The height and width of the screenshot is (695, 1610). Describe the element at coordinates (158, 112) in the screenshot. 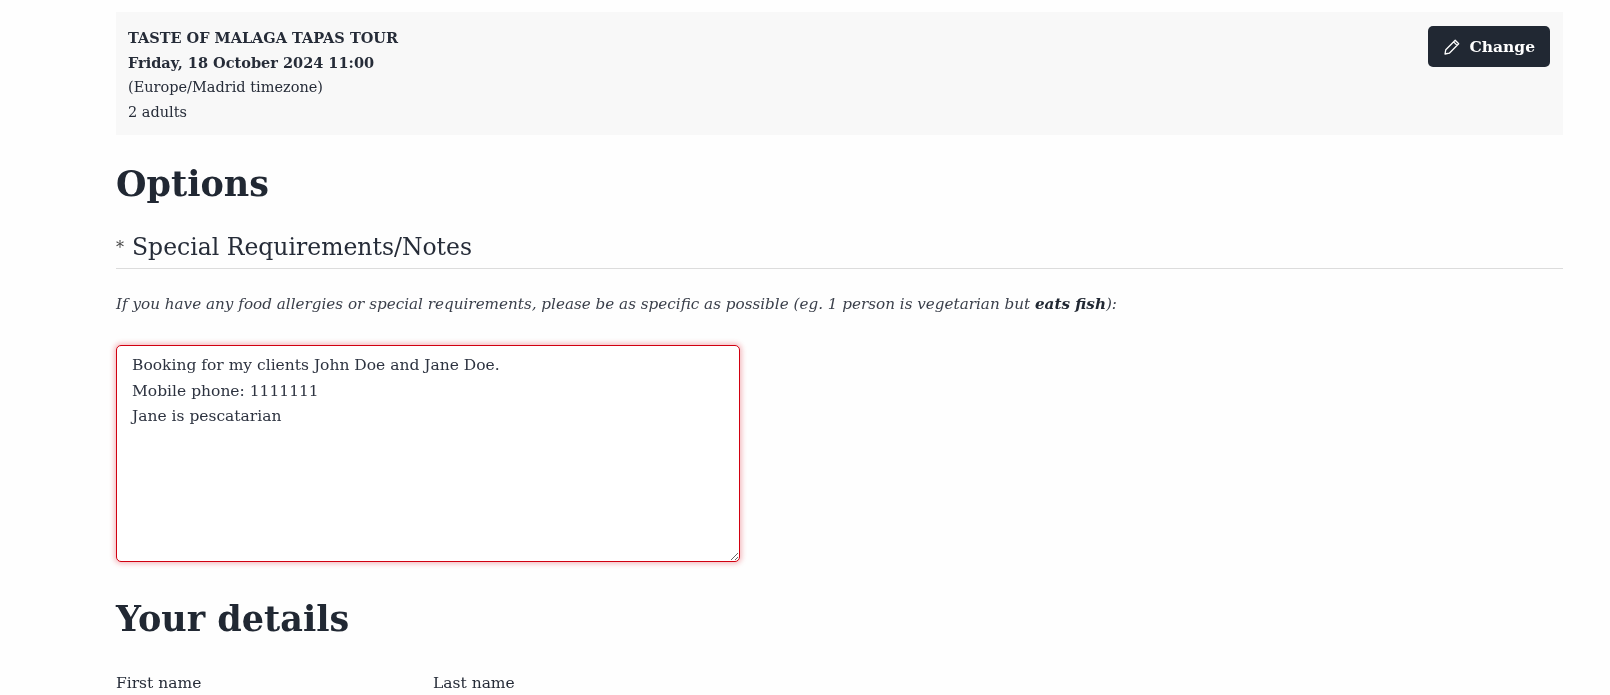

I see `guest-count: 2 adults` at that location.